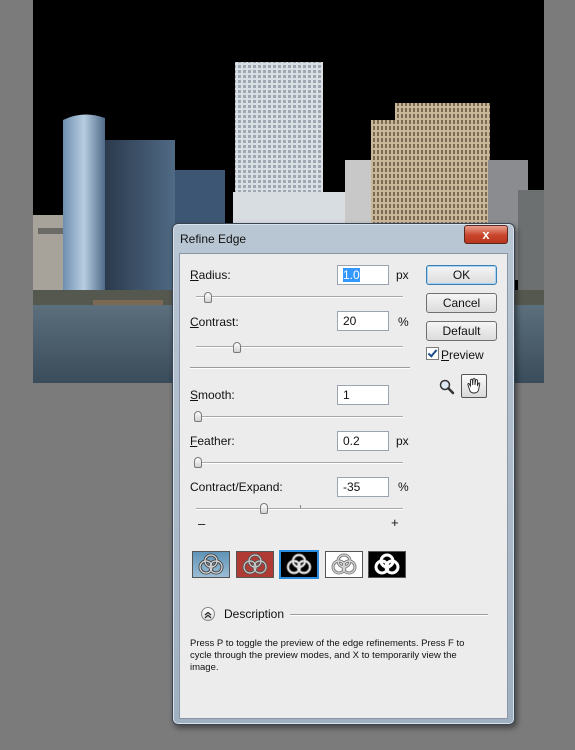 This screenshot has width=575, height=750. I want to click on view-on-white, so click(344, 564).